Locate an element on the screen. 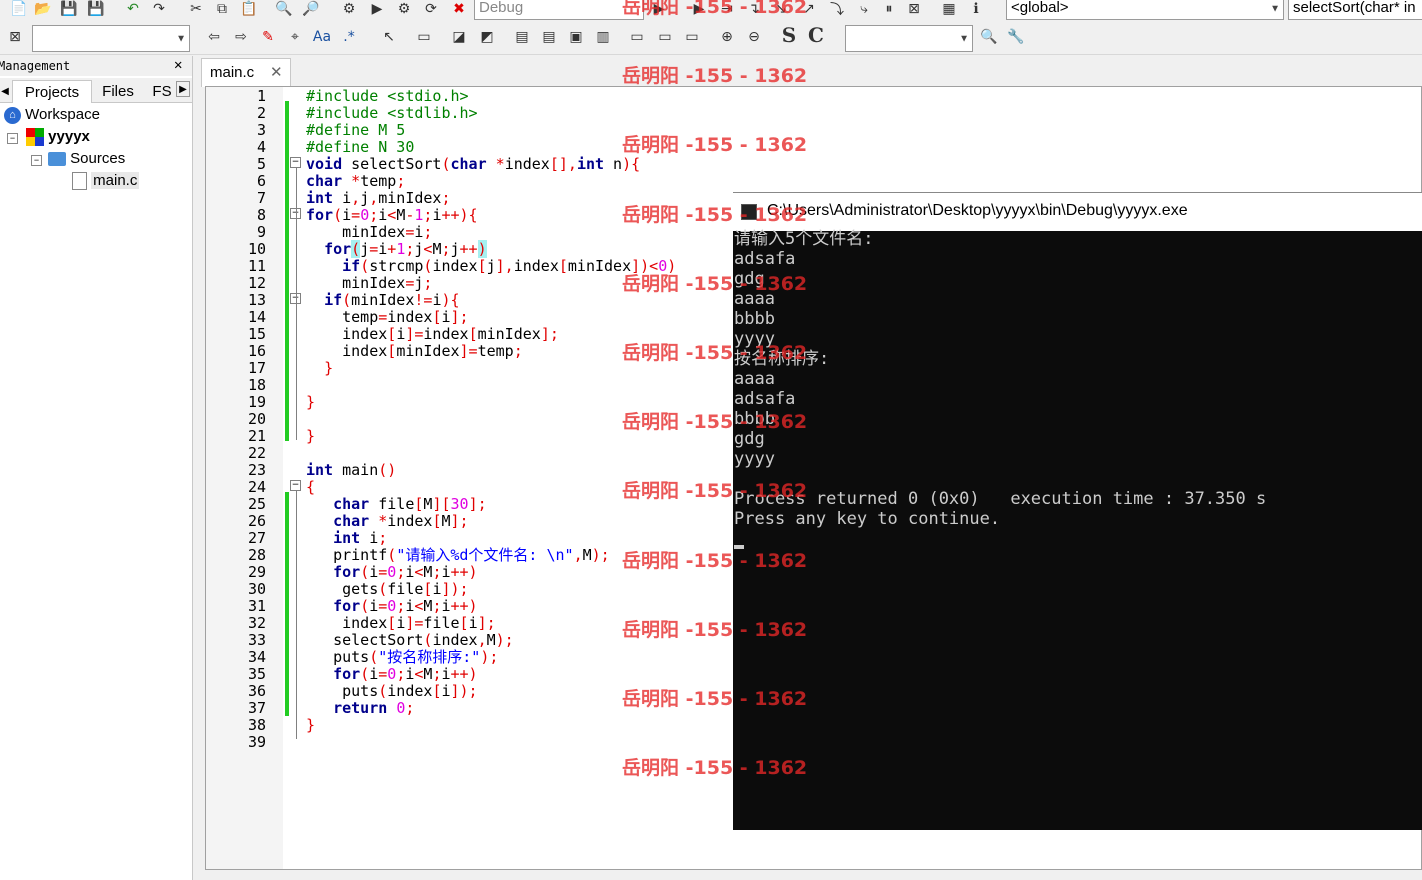 The width and height of the screenshot is (1422, 880). tab-fs: FS is located at coordinates (162, 91).